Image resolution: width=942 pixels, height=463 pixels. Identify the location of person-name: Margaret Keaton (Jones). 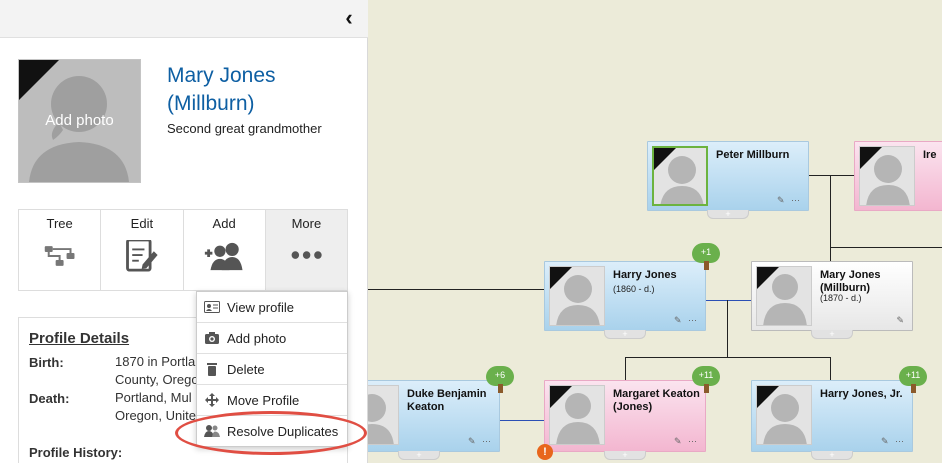
(656, 400).